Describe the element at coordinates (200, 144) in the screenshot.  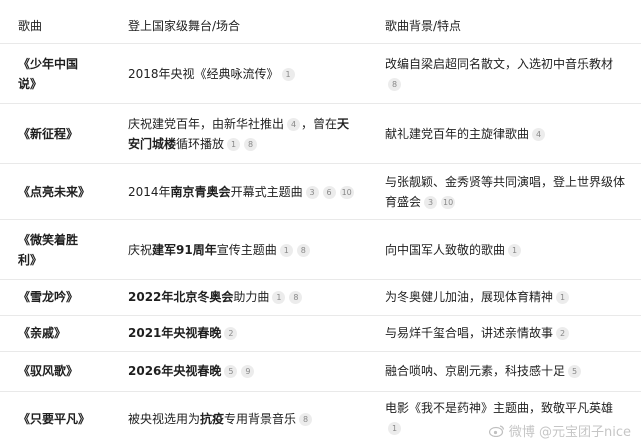
I see `cell-text: 循环播放` at that location.